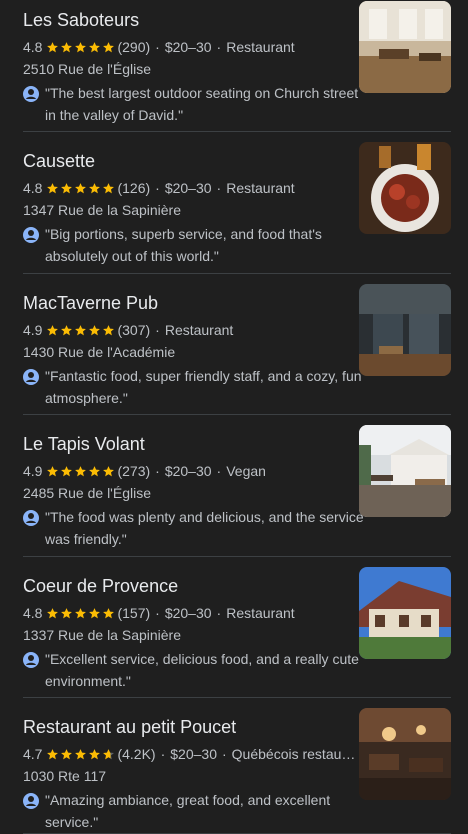 This screenshot has height=834, width=468. I want to click on building-exterior-icon, so click(405, 613).